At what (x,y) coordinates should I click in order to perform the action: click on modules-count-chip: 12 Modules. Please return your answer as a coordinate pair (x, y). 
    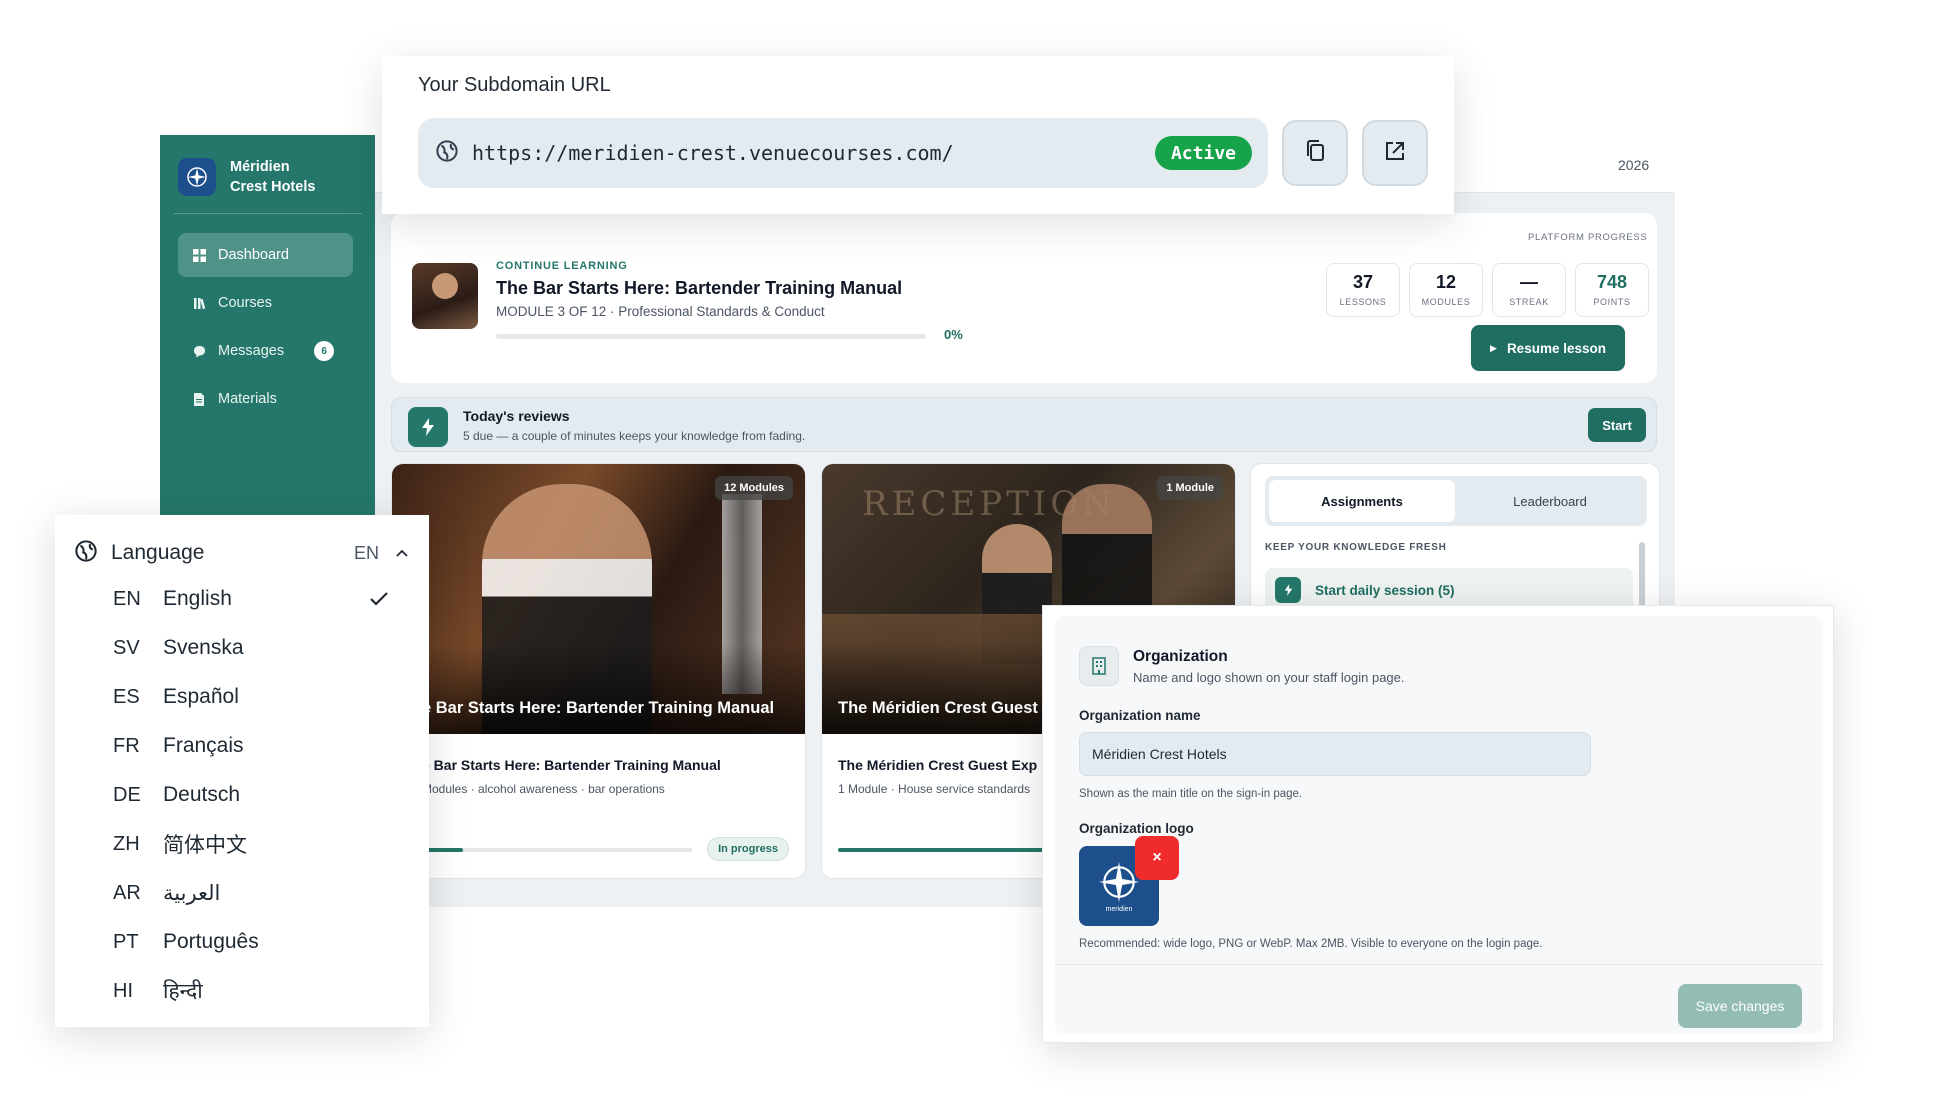
    Looking at the image, I should click on (754, 488).